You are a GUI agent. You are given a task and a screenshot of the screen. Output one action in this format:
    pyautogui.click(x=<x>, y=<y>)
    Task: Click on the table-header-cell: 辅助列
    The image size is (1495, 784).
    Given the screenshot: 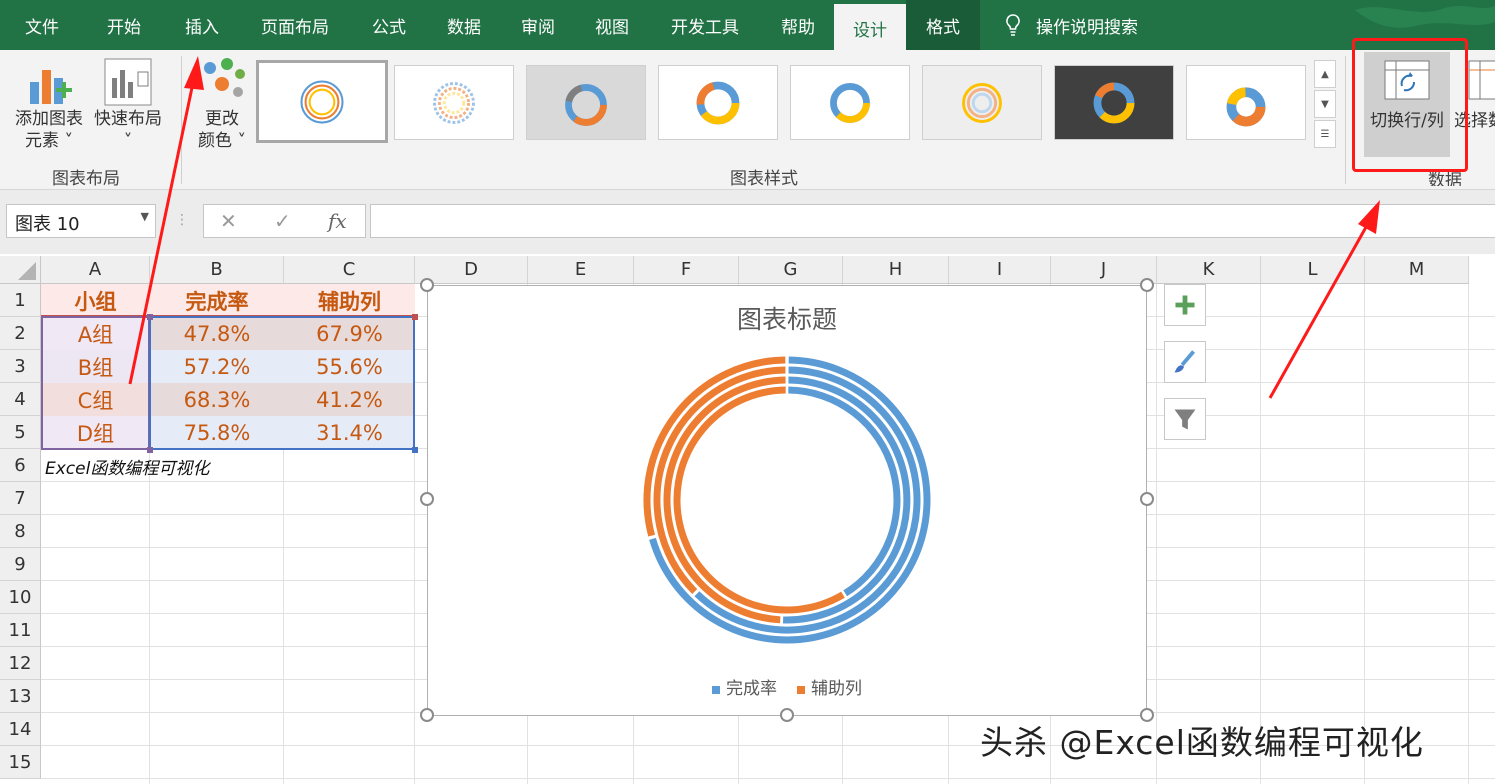 What is the action you would take?
    pyautogui.click(x=349, y=300)
    